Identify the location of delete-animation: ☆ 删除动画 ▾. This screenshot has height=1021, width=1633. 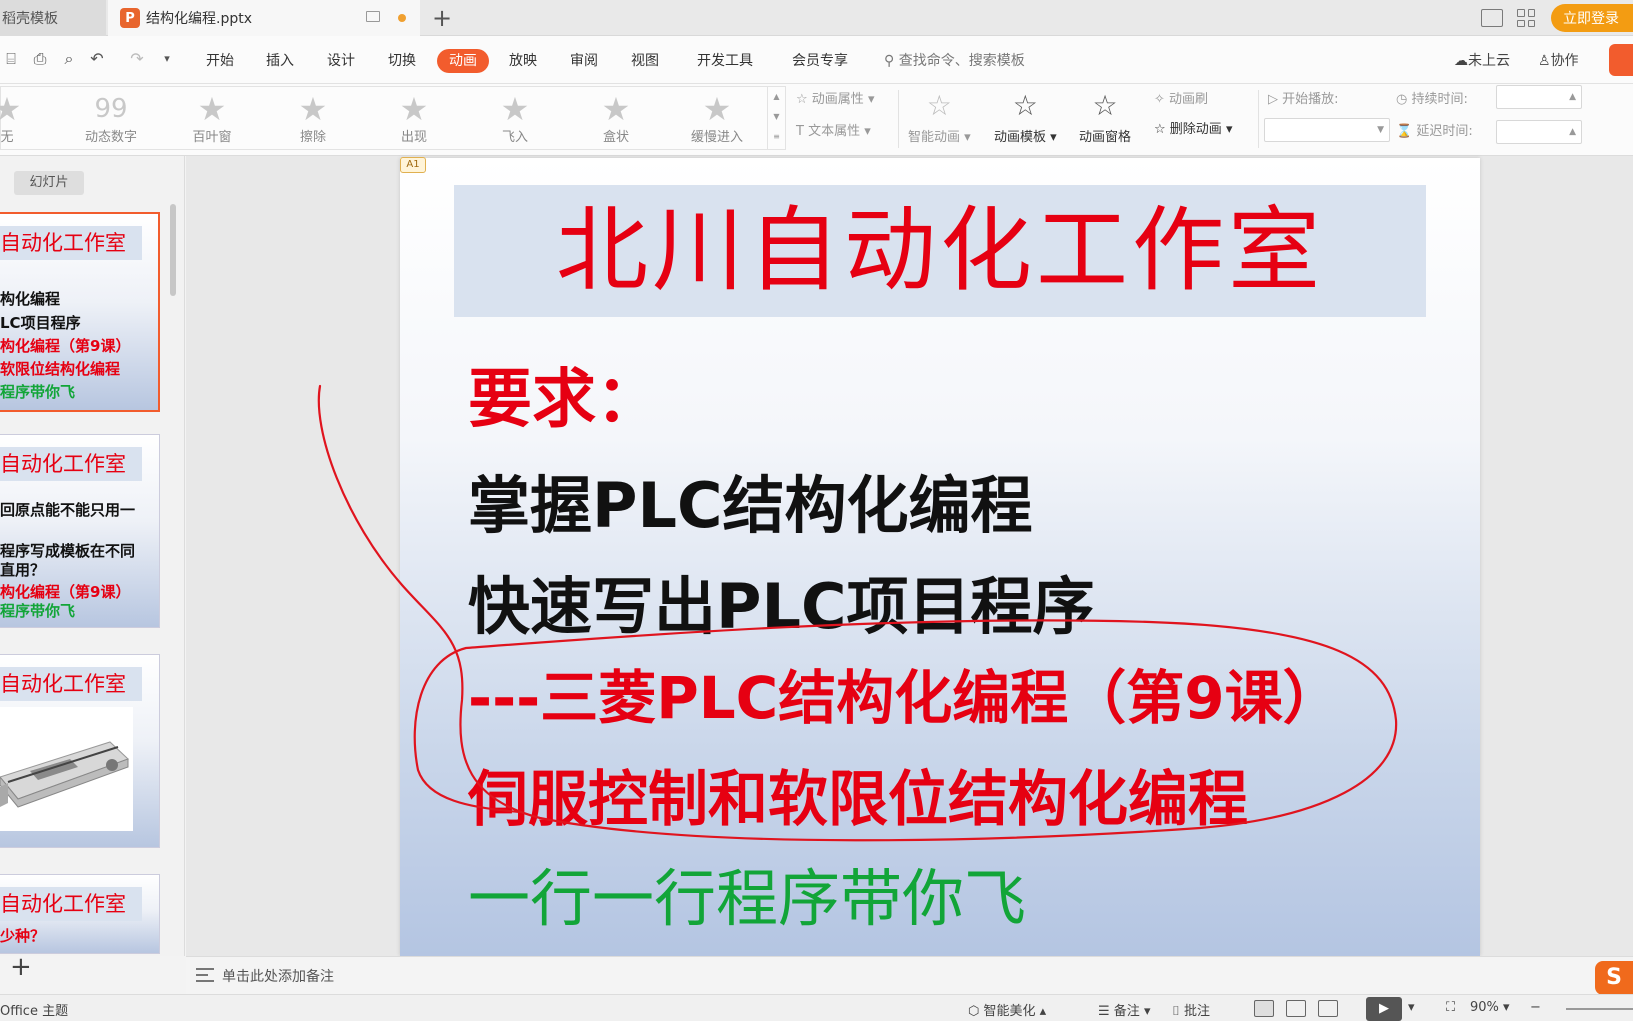
(1193, 130).